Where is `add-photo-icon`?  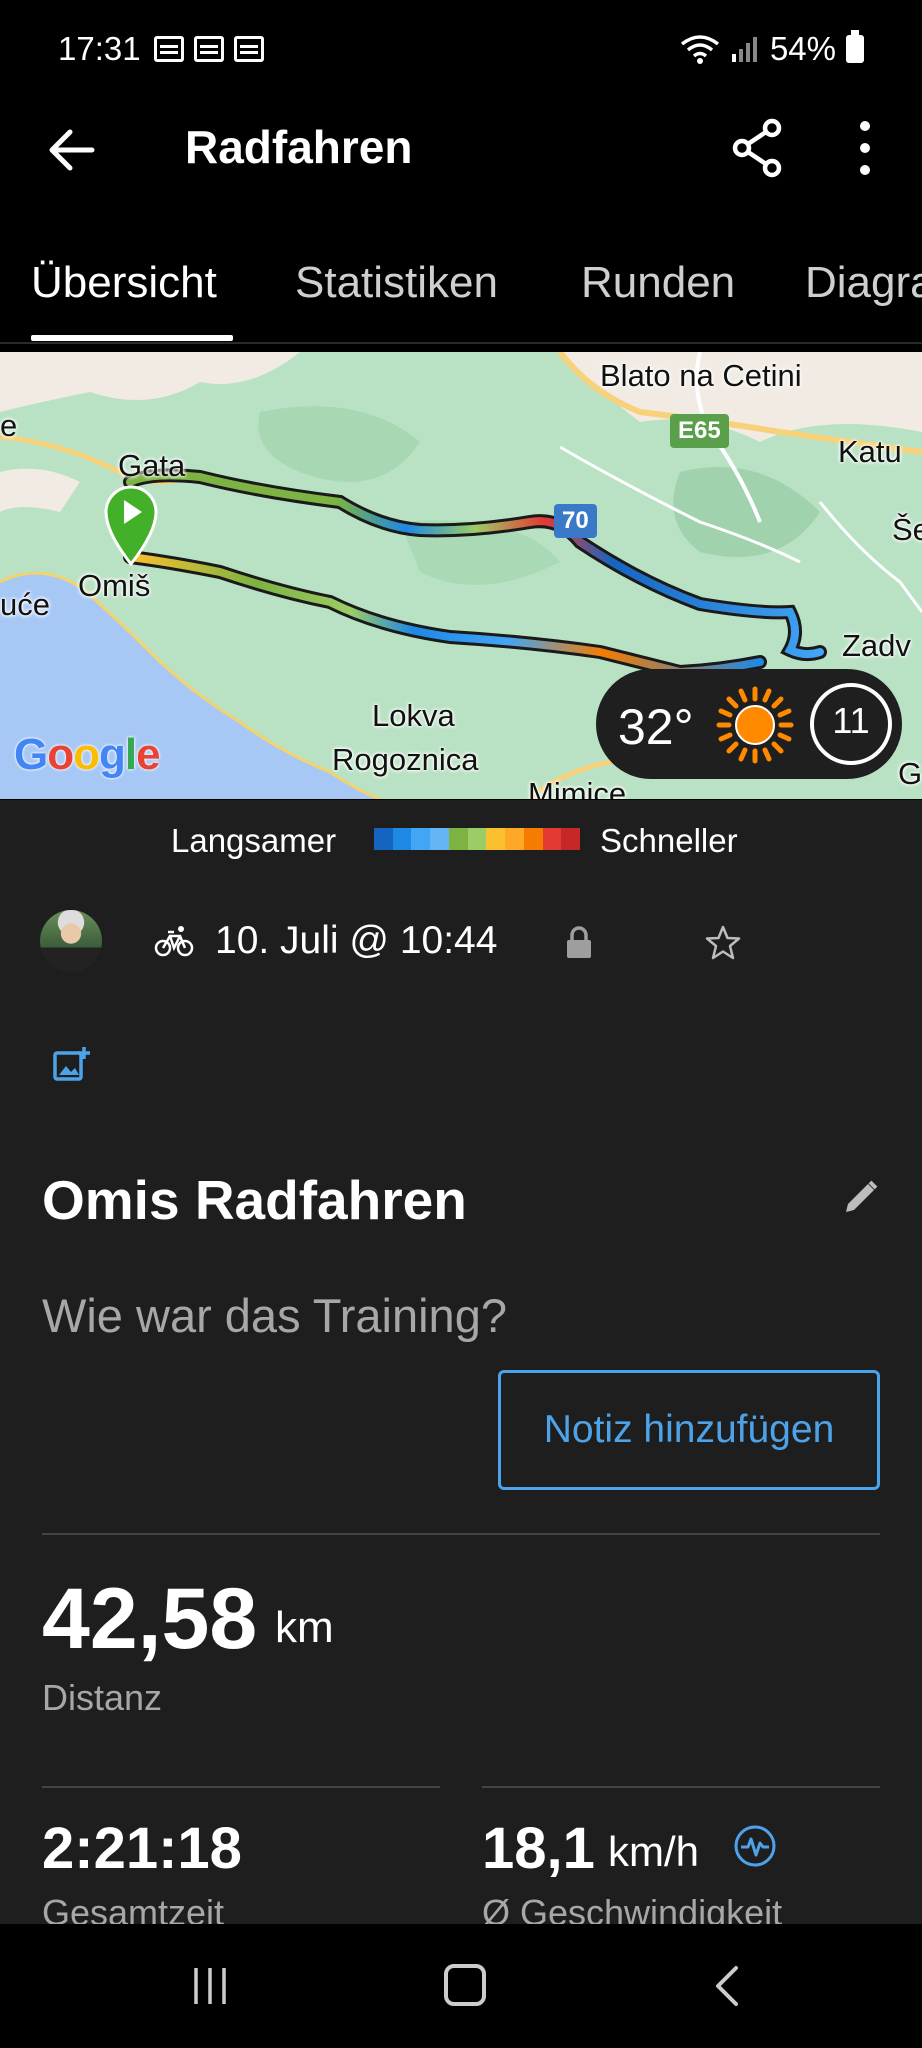 add-photo-icon is located at coordinates (72, 1064).